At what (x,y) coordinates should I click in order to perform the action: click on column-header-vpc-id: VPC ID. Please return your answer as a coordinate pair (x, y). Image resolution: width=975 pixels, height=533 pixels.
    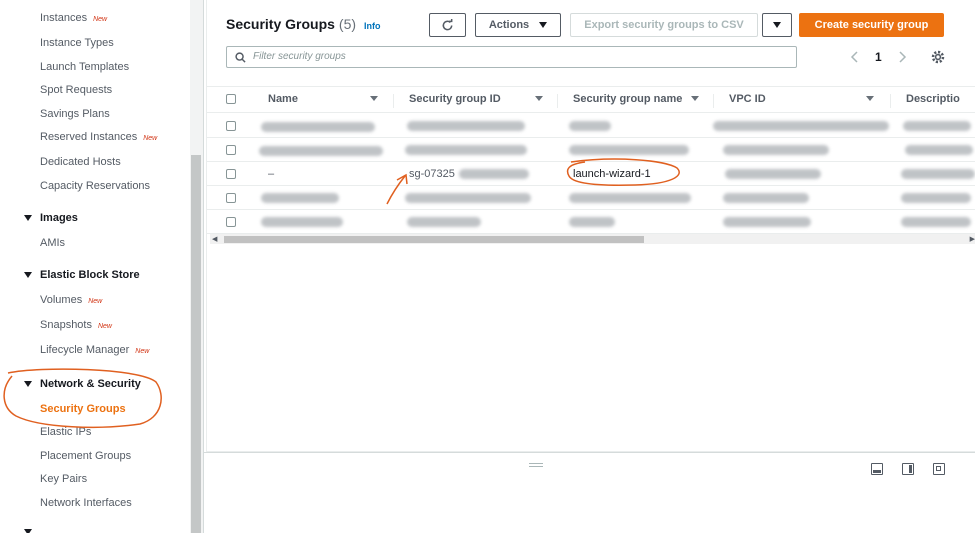
    Looking at the image, I should click on (747, 99).